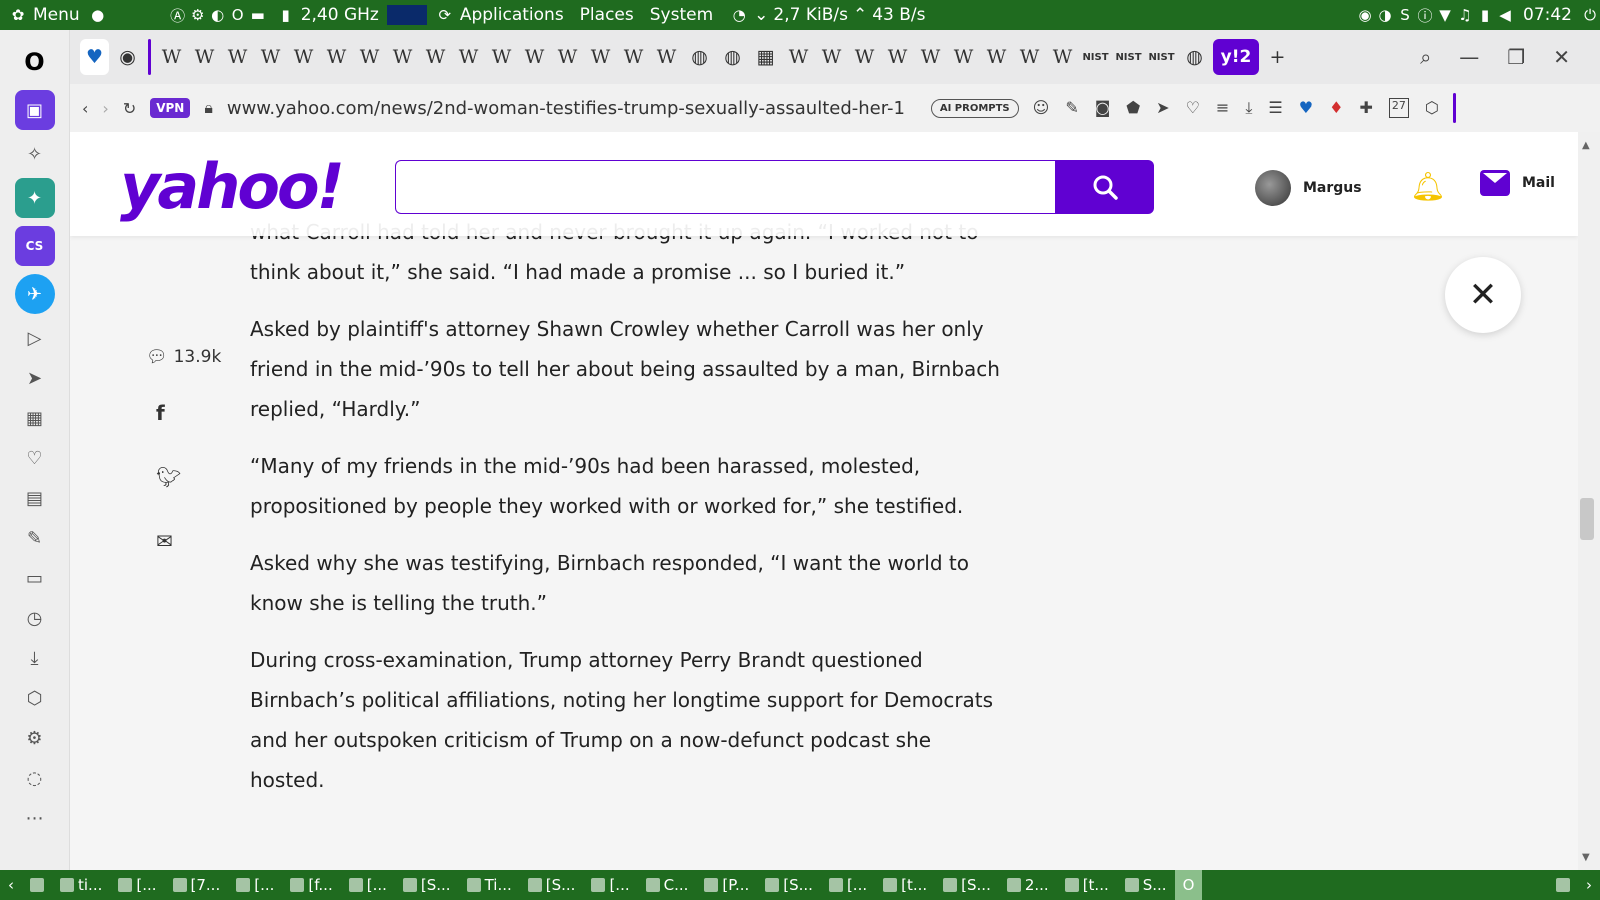 Image resolution: width=1600 pixels, height=900 pixels. What do you see at coordinates (1563, 885) in the screenshot?
I see `taskbar-trash` at bounding box center [1563, 885].